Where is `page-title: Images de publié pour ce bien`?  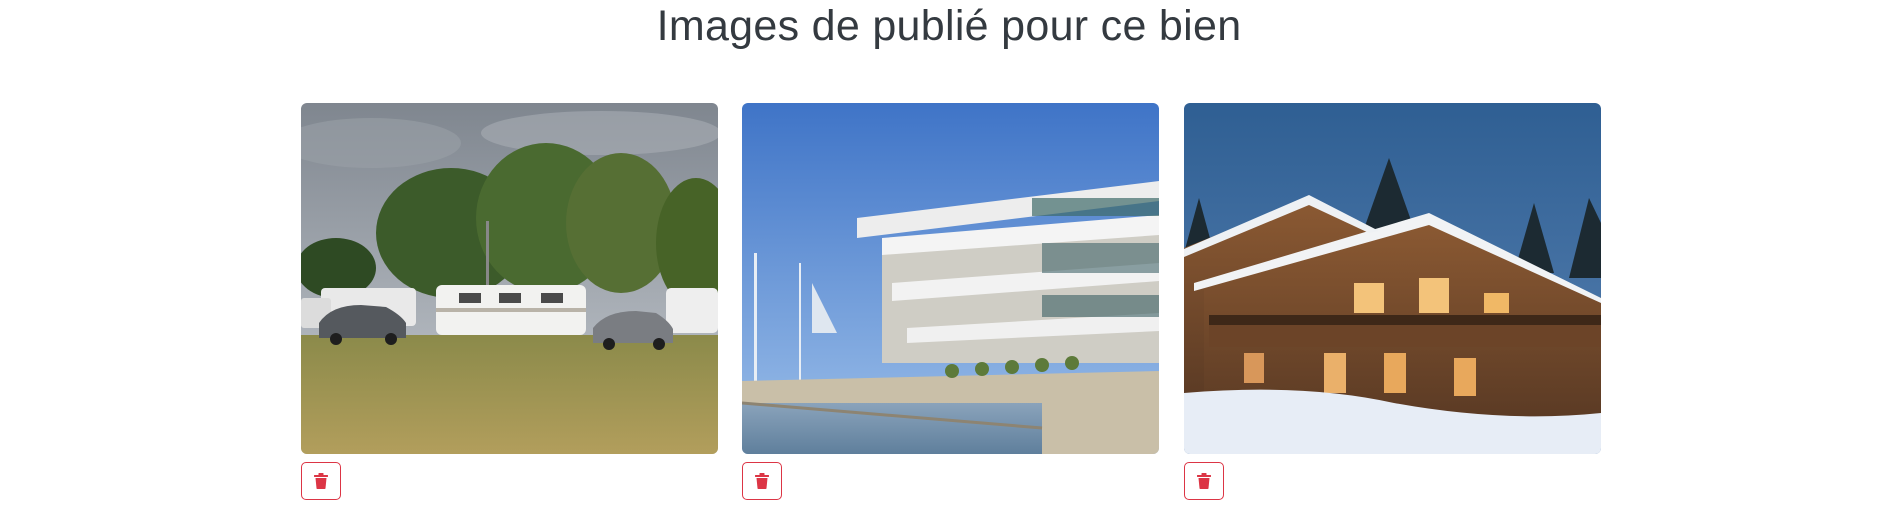
page-title: Images de publié pour ce bien is located at coordinates (949, 26).